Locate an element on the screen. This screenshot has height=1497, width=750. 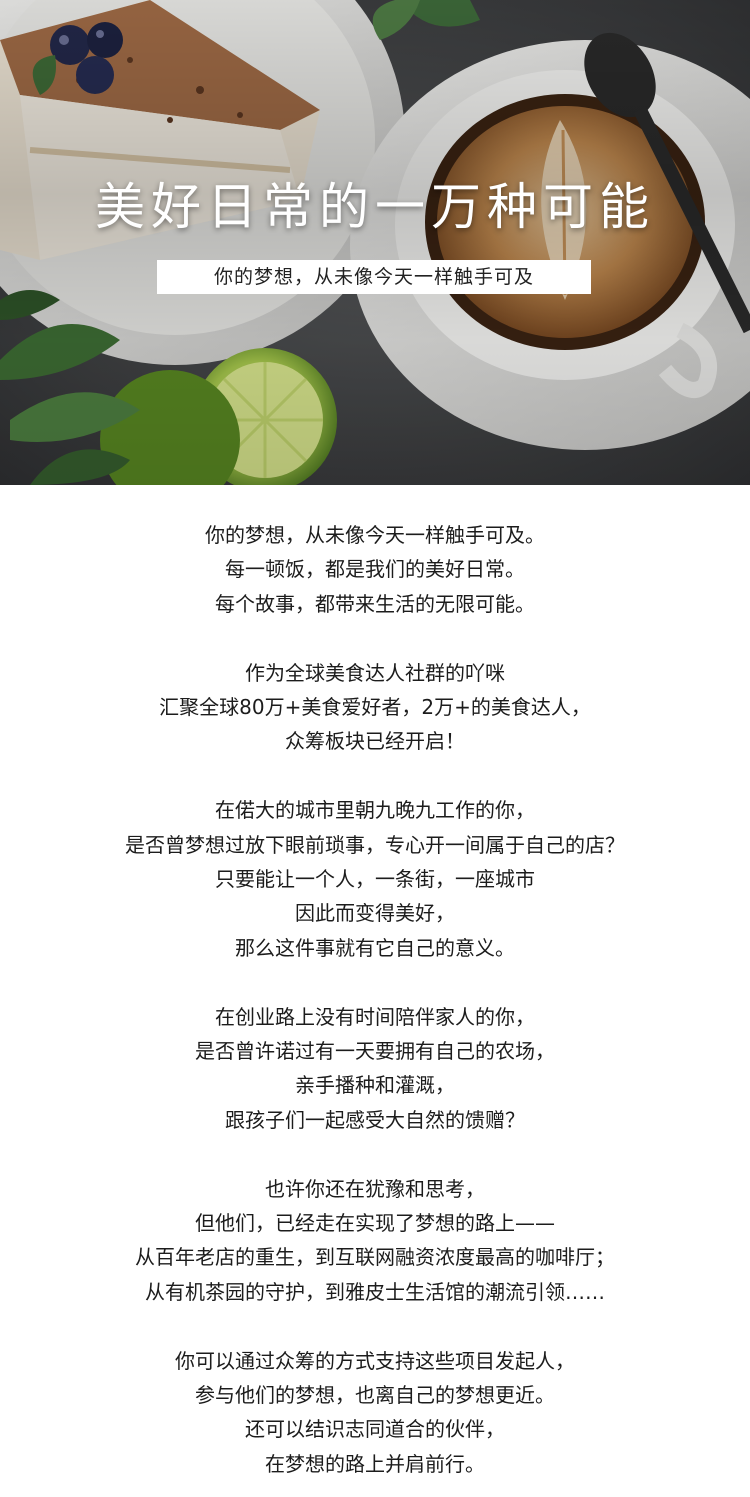
paragraph-line: 每个故事，都带来生活的无限可能。 is located at coordinates (375, 603).